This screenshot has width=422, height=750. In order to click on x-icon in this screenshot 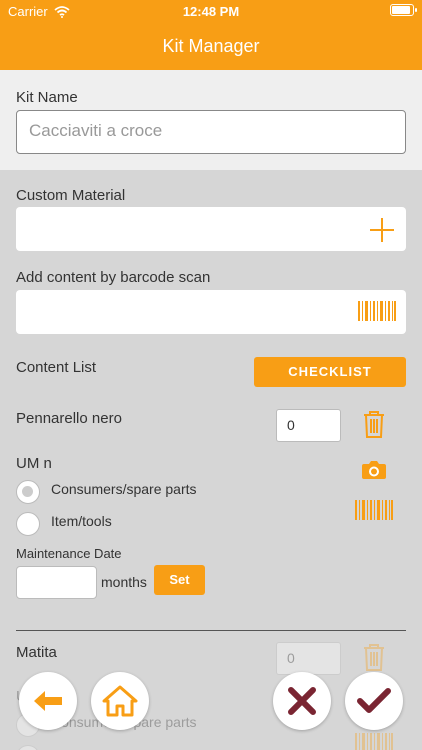, I will do `click(302, 701)`.